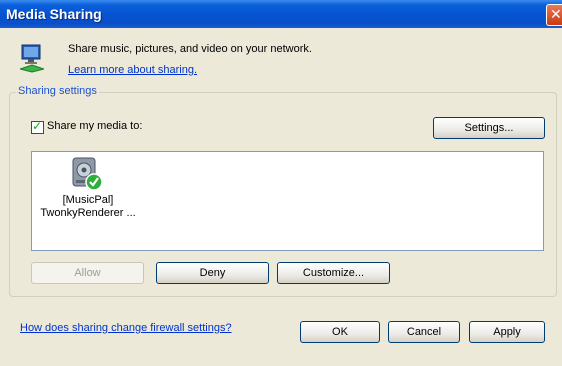 Image resolution: width=562 pixels, height=366 pixels. I want to click on close-icon: ✕, so click(556, 14).